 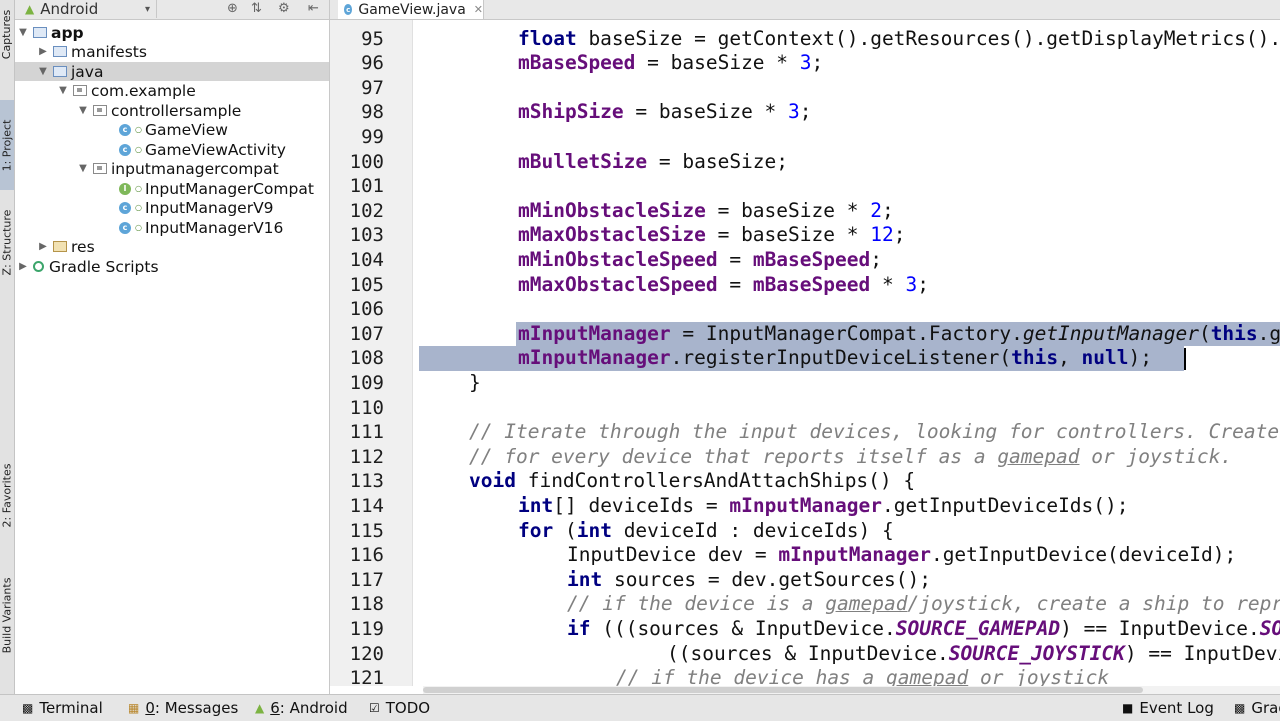 I want to click on sync-icon: ⊕, so click(x=232, y=8).